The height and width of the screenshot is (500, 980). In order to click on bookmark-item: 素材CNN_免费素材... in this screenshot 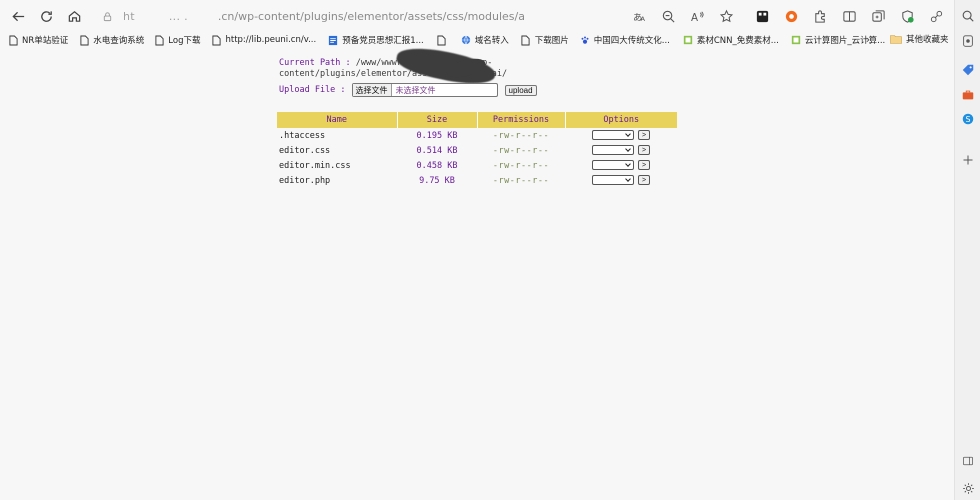, I will do `click(731, 40)`.